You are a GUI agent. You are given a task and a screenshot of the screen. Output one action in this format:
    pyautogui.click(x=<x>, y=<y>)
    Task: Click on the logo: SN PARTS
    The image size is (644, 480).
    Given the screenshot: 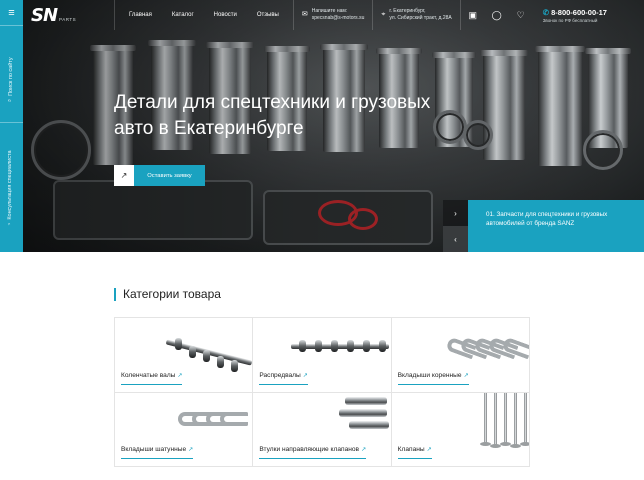 What is the action you would take?
    pyautogui.click(x=69, y=15)
    